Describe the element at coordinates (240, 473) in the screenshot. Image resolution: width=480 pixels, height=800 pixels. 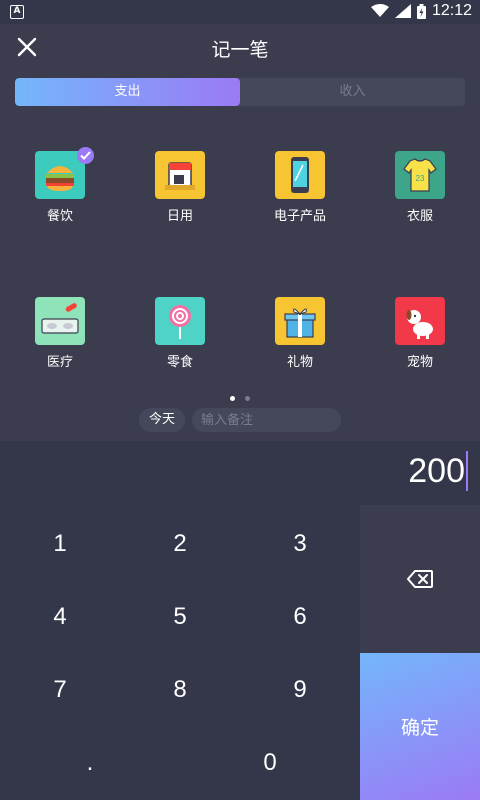
I see `amount-display: 200` at that location.